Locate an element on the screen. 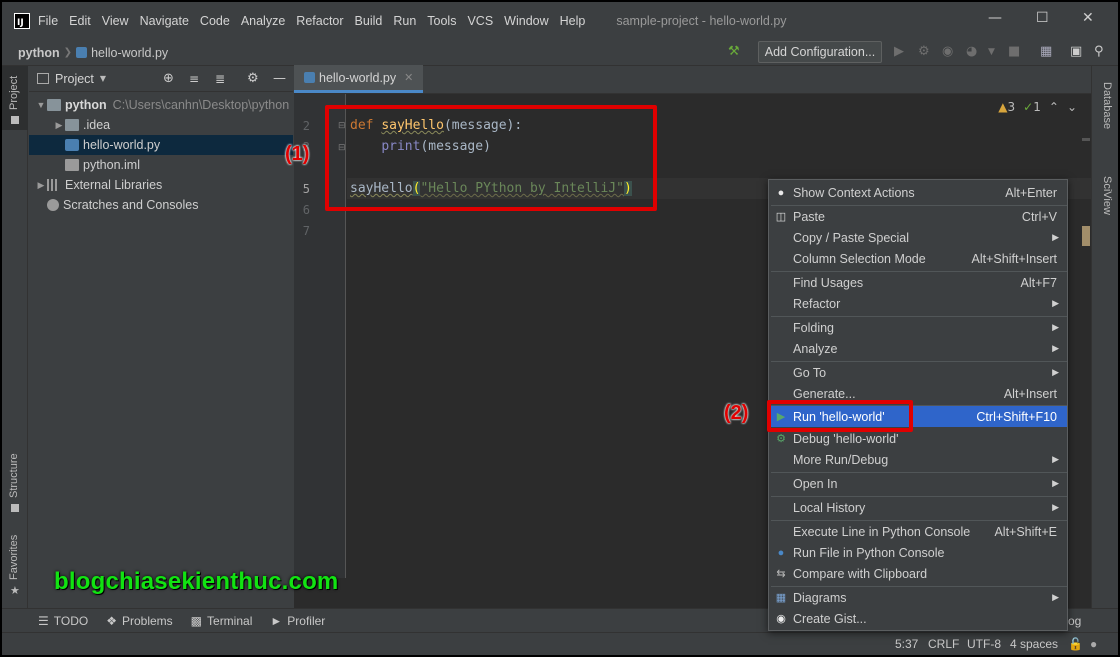  tree-item-hello-world: hello-world.py is located at coordinates (161, 145).